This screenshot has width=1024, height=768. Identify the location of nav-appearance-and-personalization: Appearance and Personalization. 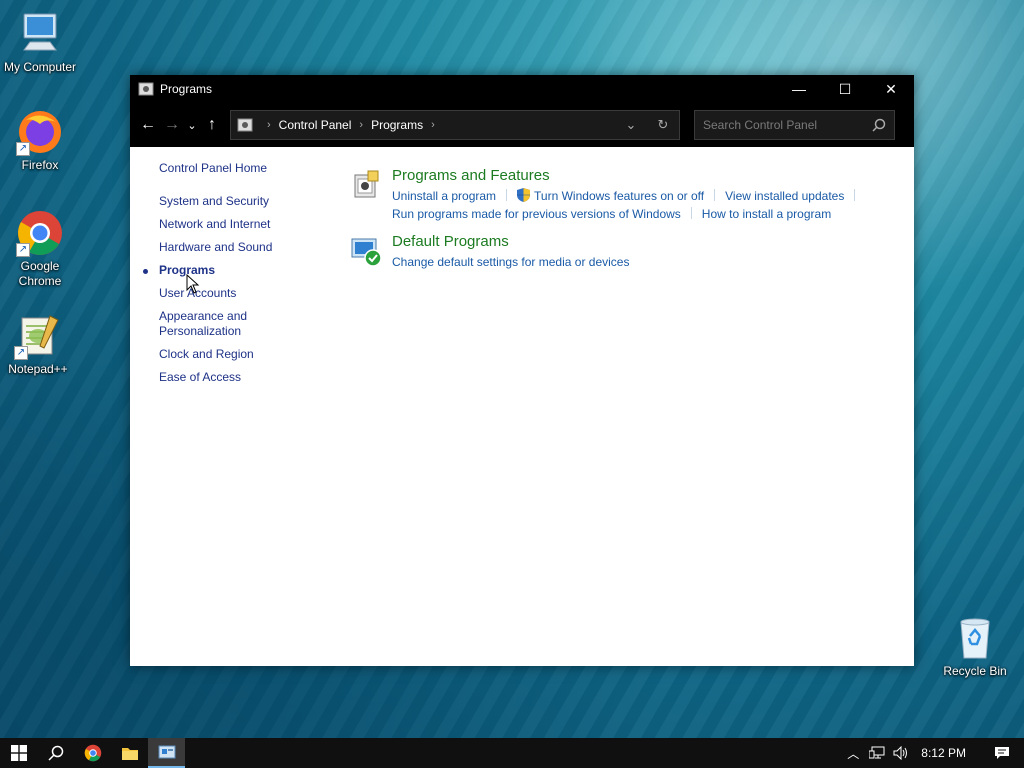
(209, 324).